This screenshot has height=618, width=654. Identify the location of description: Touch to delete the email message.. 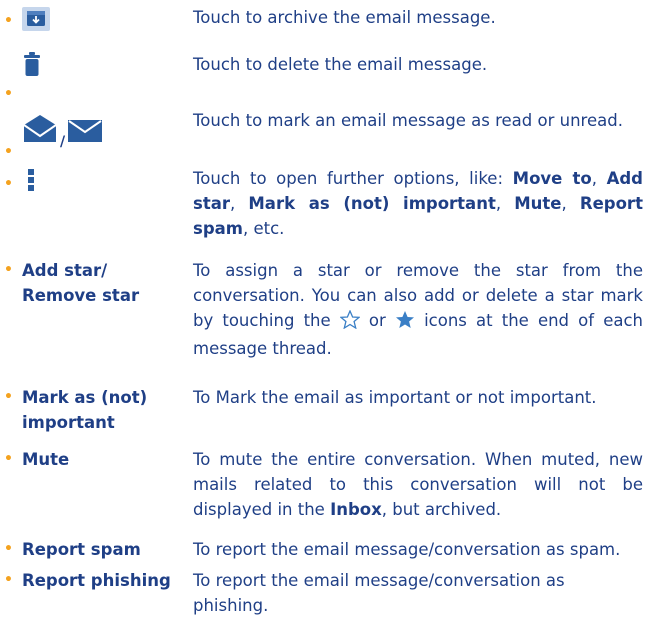
(340, 64).